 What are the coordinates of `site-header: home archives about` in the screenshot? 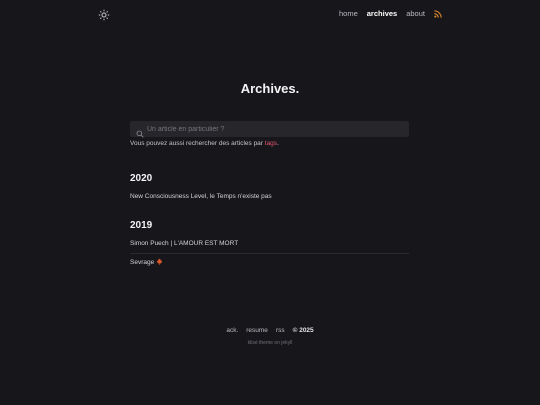 It's located at (270, 14).